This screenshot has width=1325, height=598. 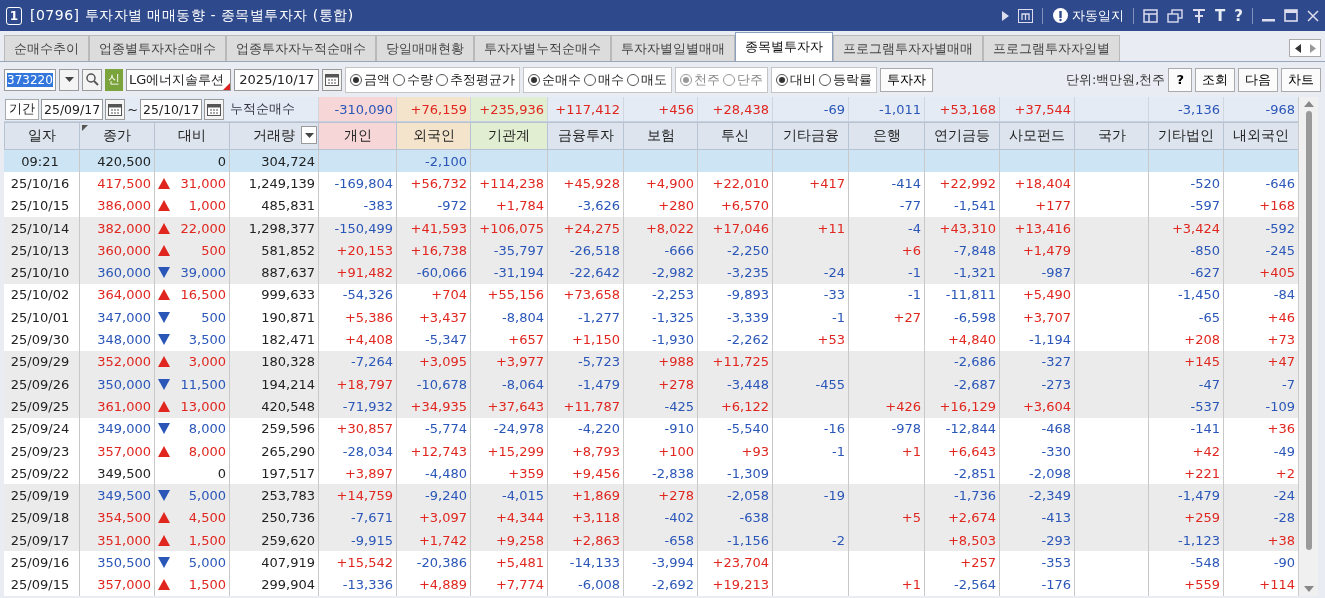 What do you see at coordinates (273, 272) in the screenshot?
I see `volume-cell: 887,637` at bounding box center [273, 272].